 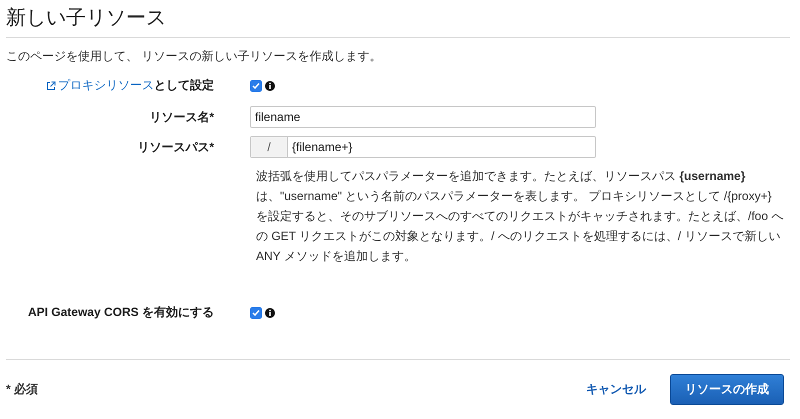 I want to click on external-link-icon, so click(x=51, y=85).